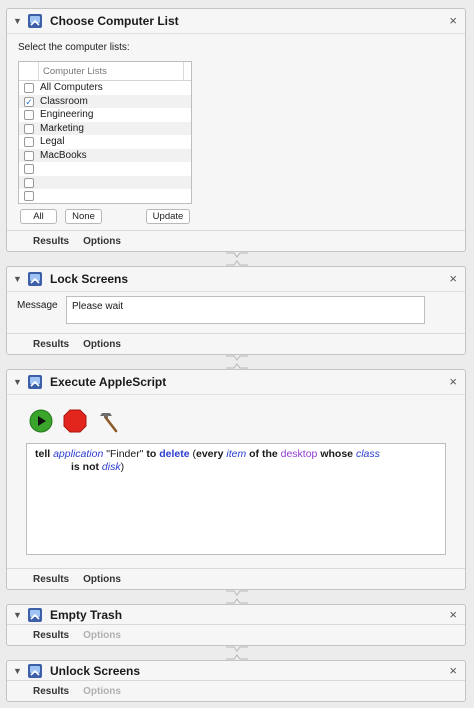  I want to click on action-header: ▼ Empty Trash ×, so click(236, 615).